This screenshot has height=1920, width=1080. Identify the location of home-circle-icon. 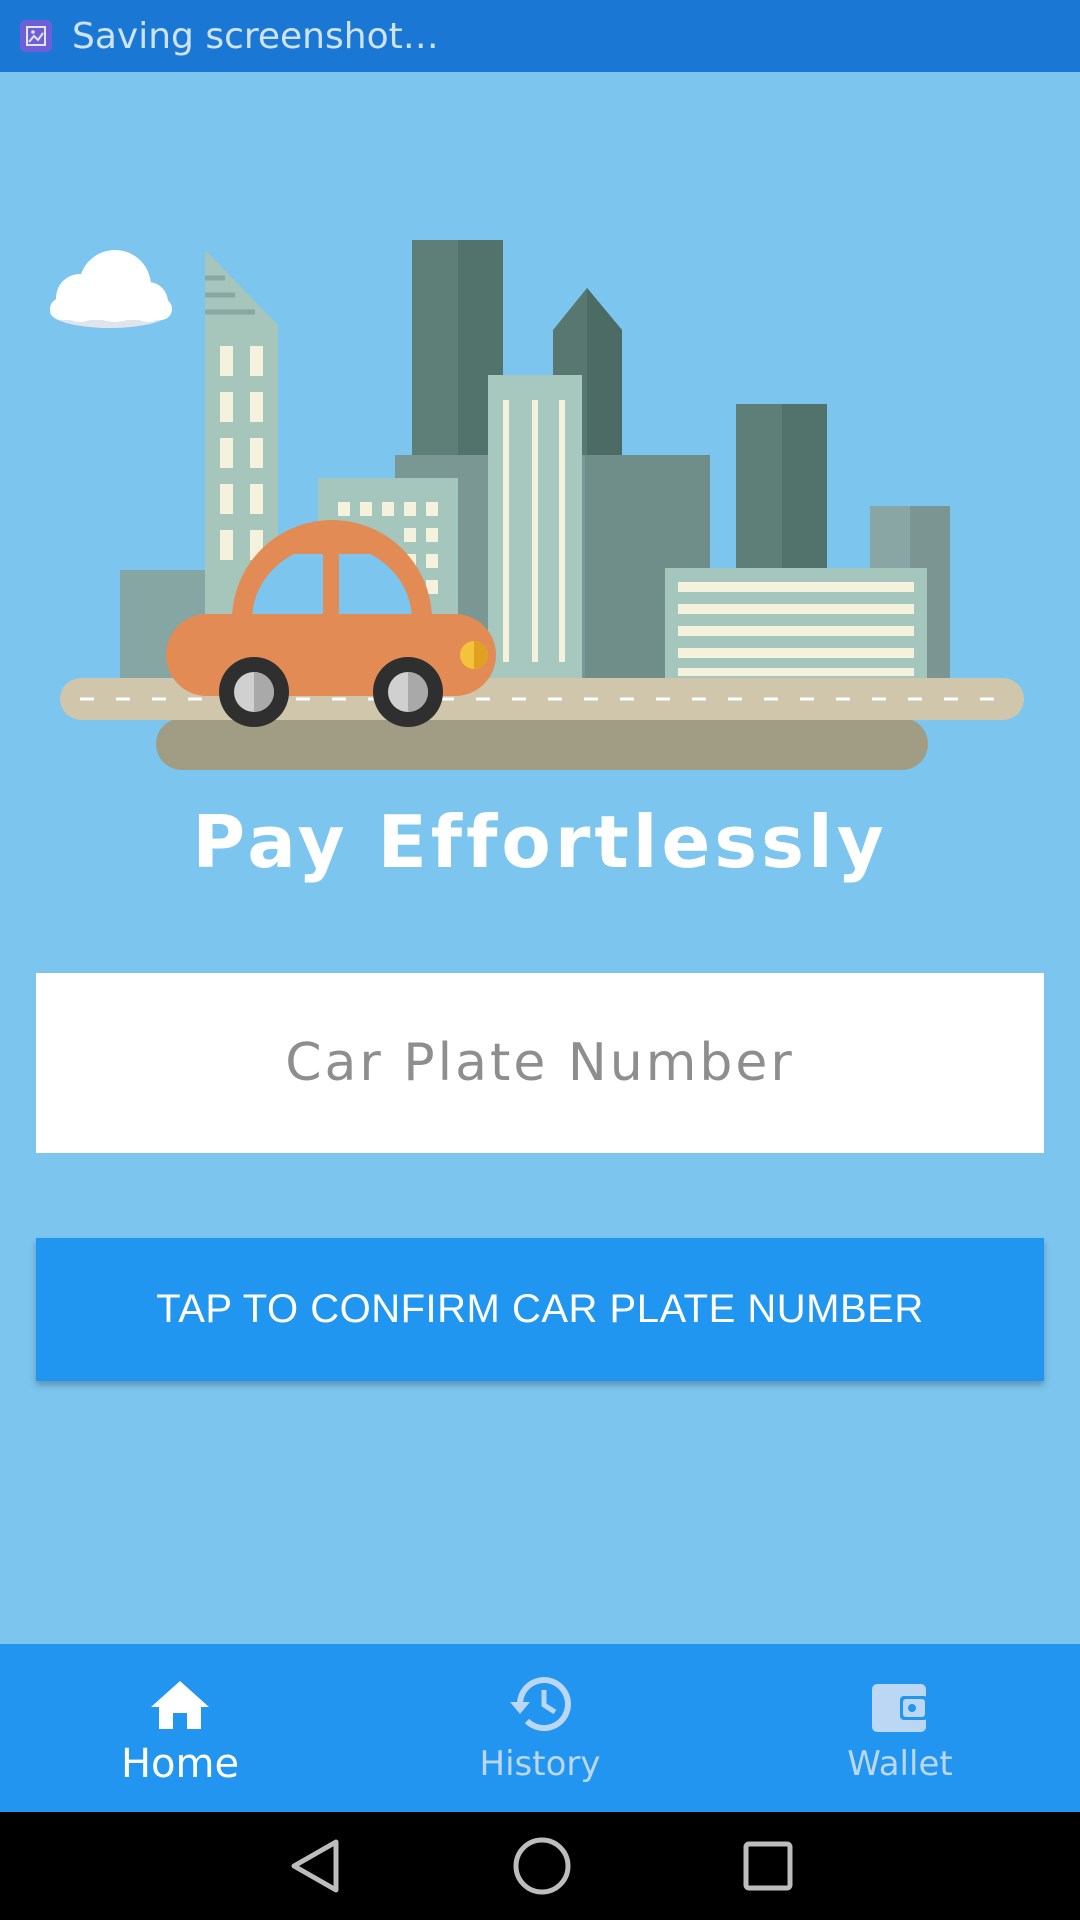
(542, 1866).